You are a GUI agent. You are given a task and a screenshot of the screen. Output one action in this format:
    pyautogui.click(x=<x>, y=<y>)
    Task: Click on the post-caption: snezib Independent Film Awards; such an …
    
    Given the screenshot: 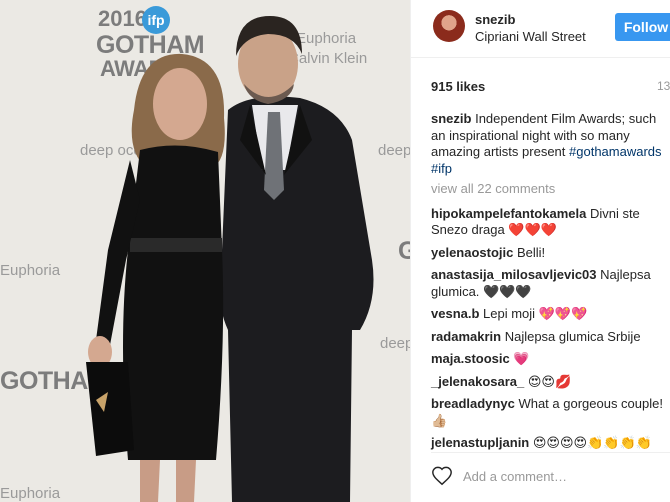 What is the action you would take?
    pyautogui.click(x=550, y=144)
    